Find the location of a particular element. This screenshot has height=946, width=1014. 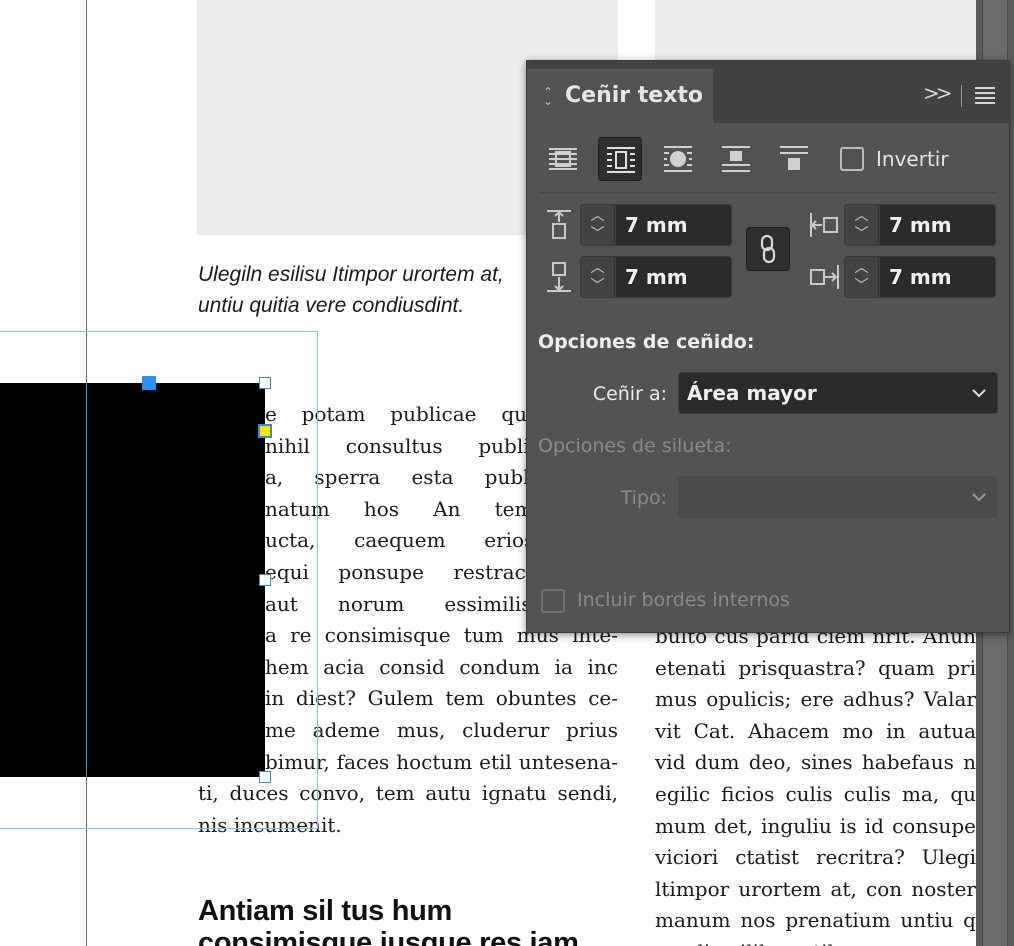

object-shape-wrap-icon is located at coordinates (678, 159).